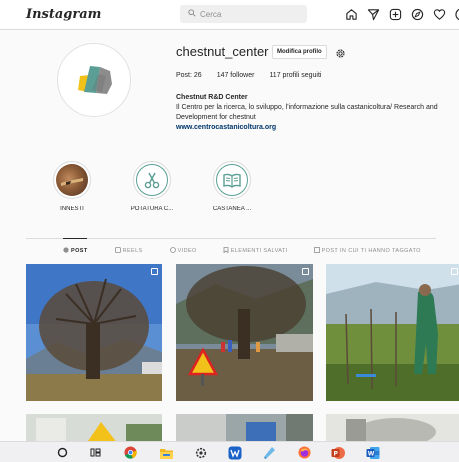 The height and width of the screenshot is (462, 459). I want to click on nav-icon-group, so click(401, 14).